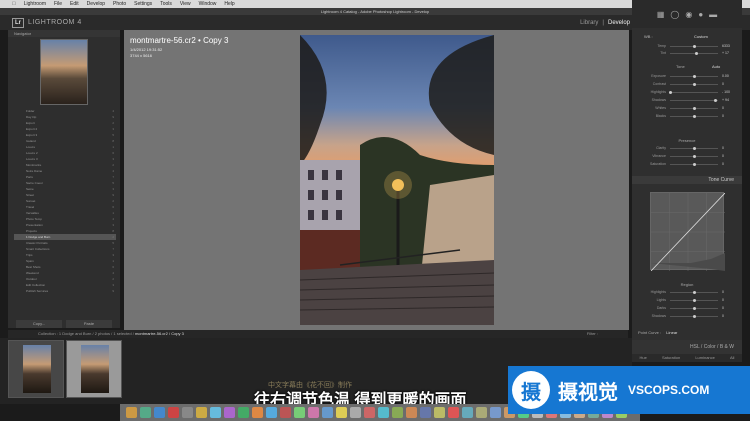 This screenshot has height=421, width=750. I want to click on tone-curve-graph, so click(688, 232).